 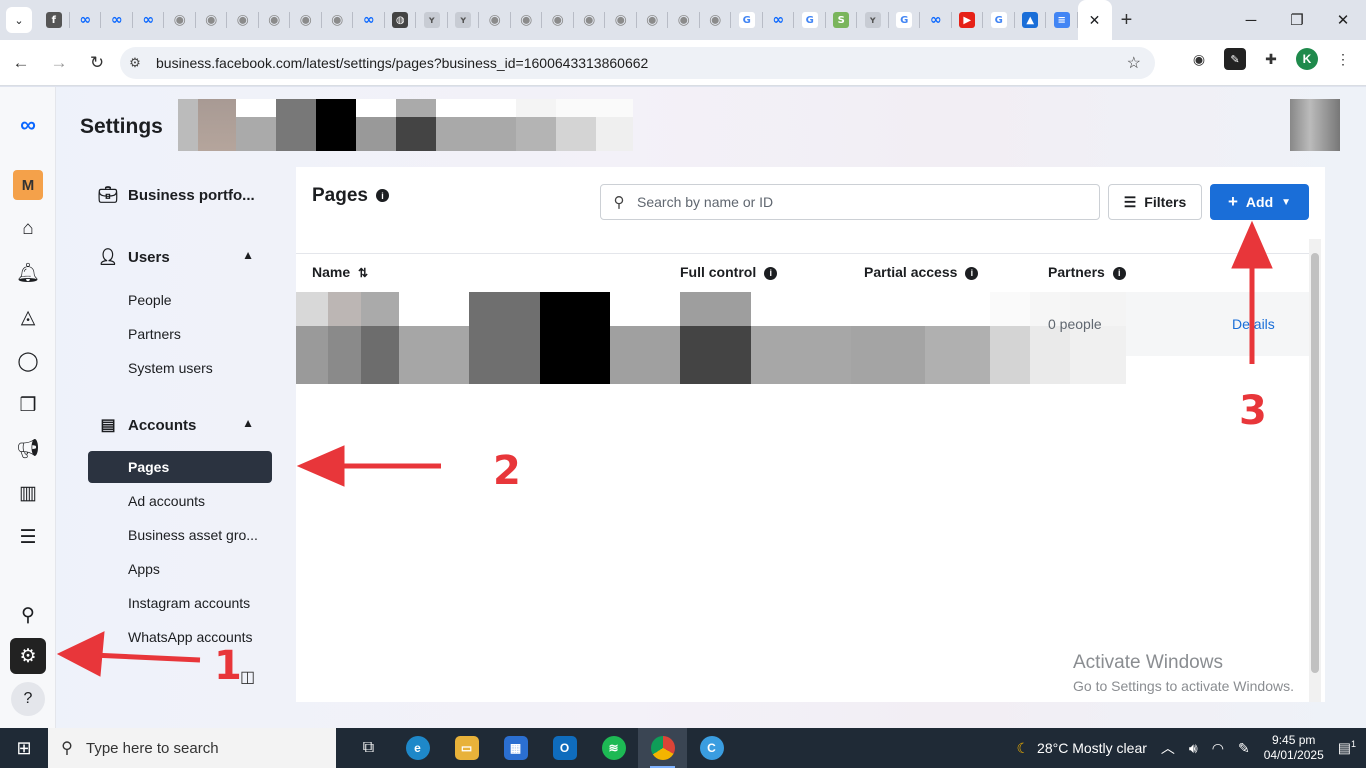 I want to click on pen-extension-icon: ✎, so click(x=1235, y=59).